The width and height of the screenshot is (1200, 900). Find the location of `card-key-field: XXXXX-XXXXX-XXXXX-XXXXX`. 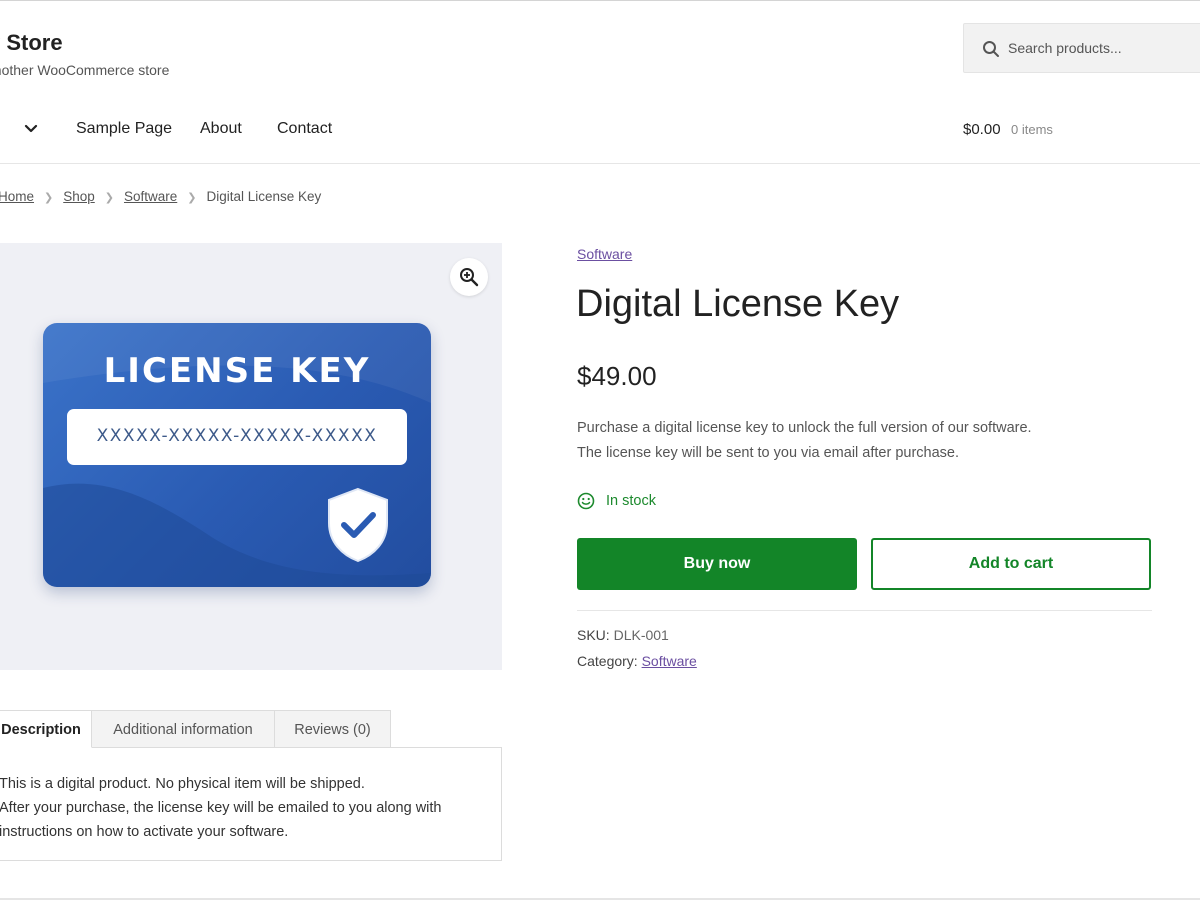

card-key-field: XXXXX-XXXXX-XXXXX-XXXXX is located at coordinates (237, 437).